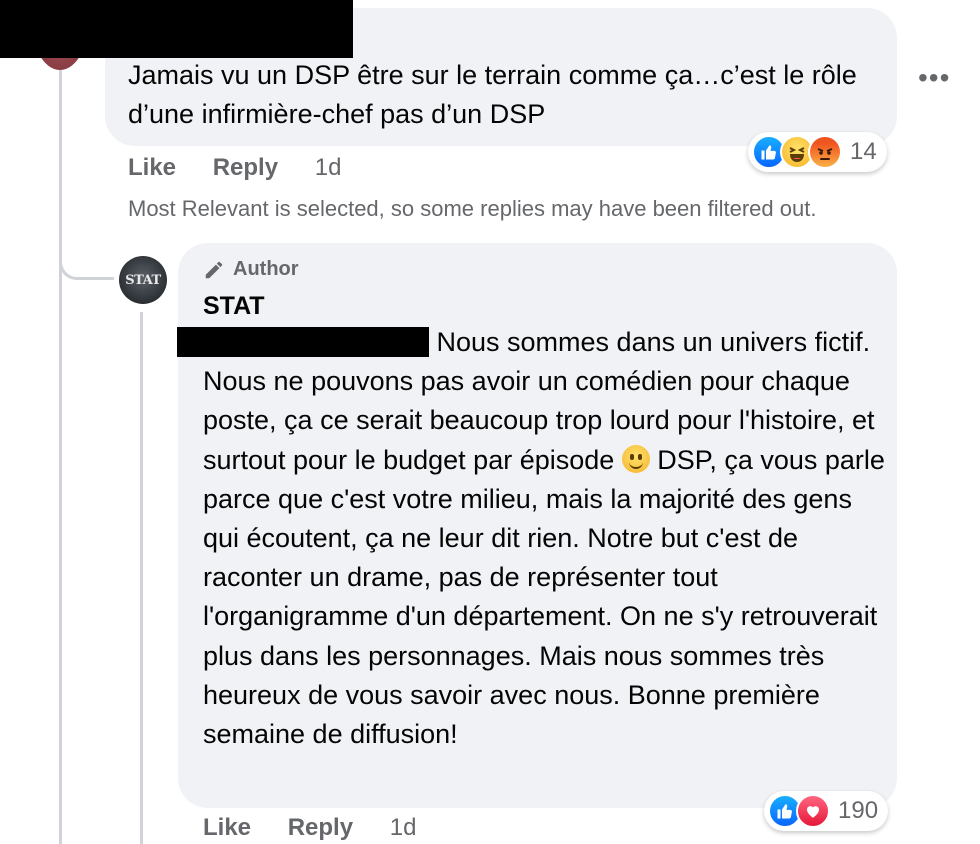 The width and height of the screenshot is (980, 844). I want to click on love-icon, so click(813, 811).